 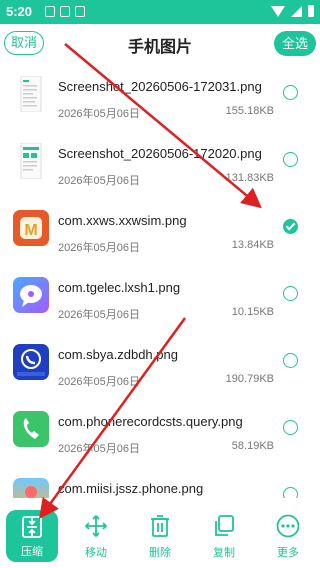 I want to click on app-icon-phone-green, so click(x=31, y=429).